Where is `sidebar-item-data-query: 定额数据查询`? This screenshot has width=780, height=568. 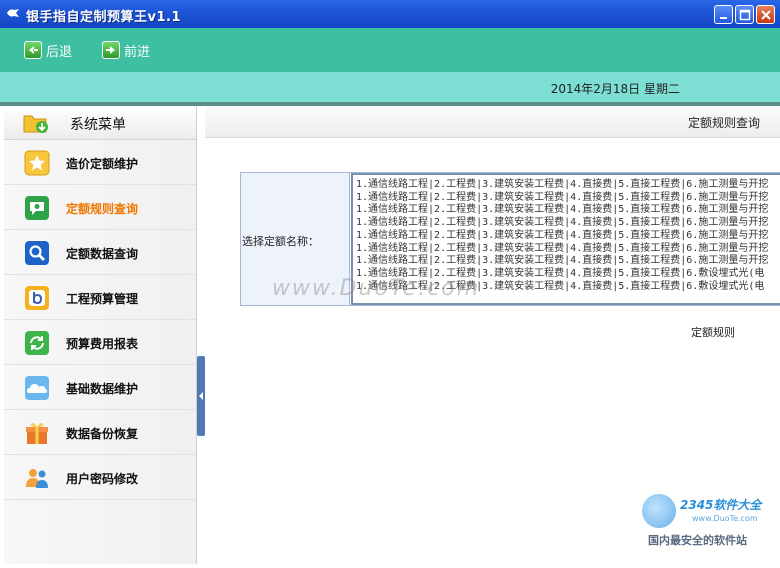 sidebar-item-data-query: 定额数据查询 is located at coordinates (100, 252).